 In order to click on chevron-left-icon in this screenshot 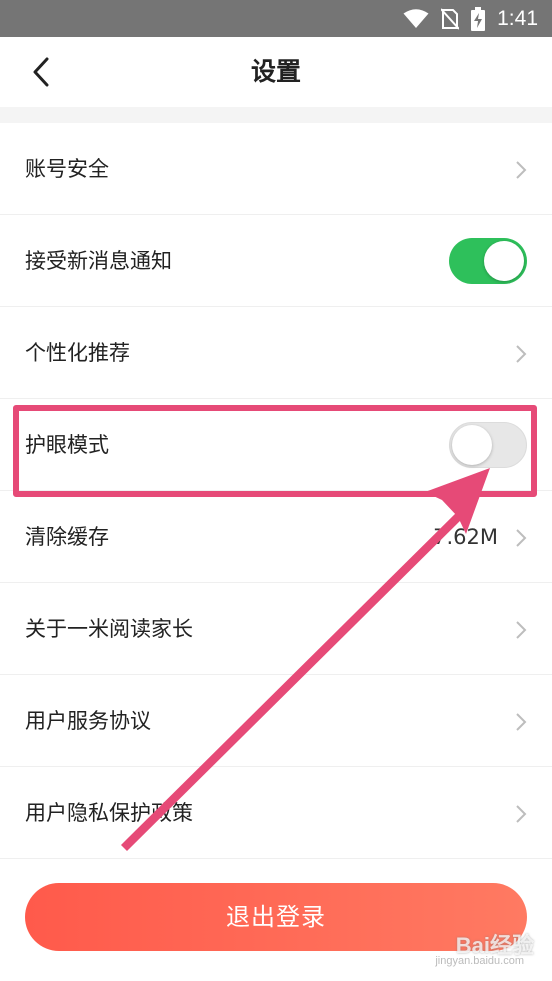, I will do `click(41, 72)`.